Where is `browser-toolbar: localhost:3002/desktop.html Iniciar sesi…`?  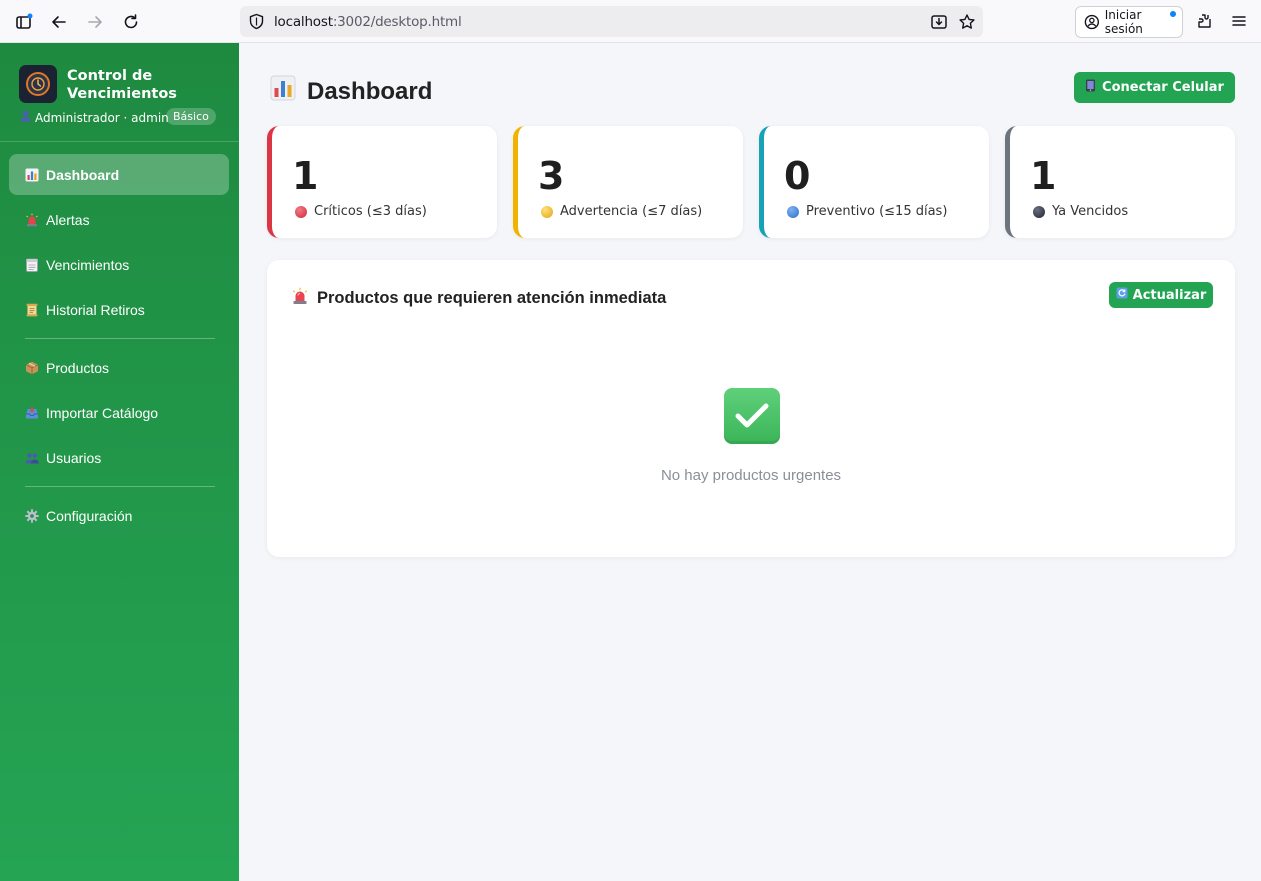
browser-toolbar: localhost:3002/desktop.html Iniciar sesi… is located at coordinates (630, 21).